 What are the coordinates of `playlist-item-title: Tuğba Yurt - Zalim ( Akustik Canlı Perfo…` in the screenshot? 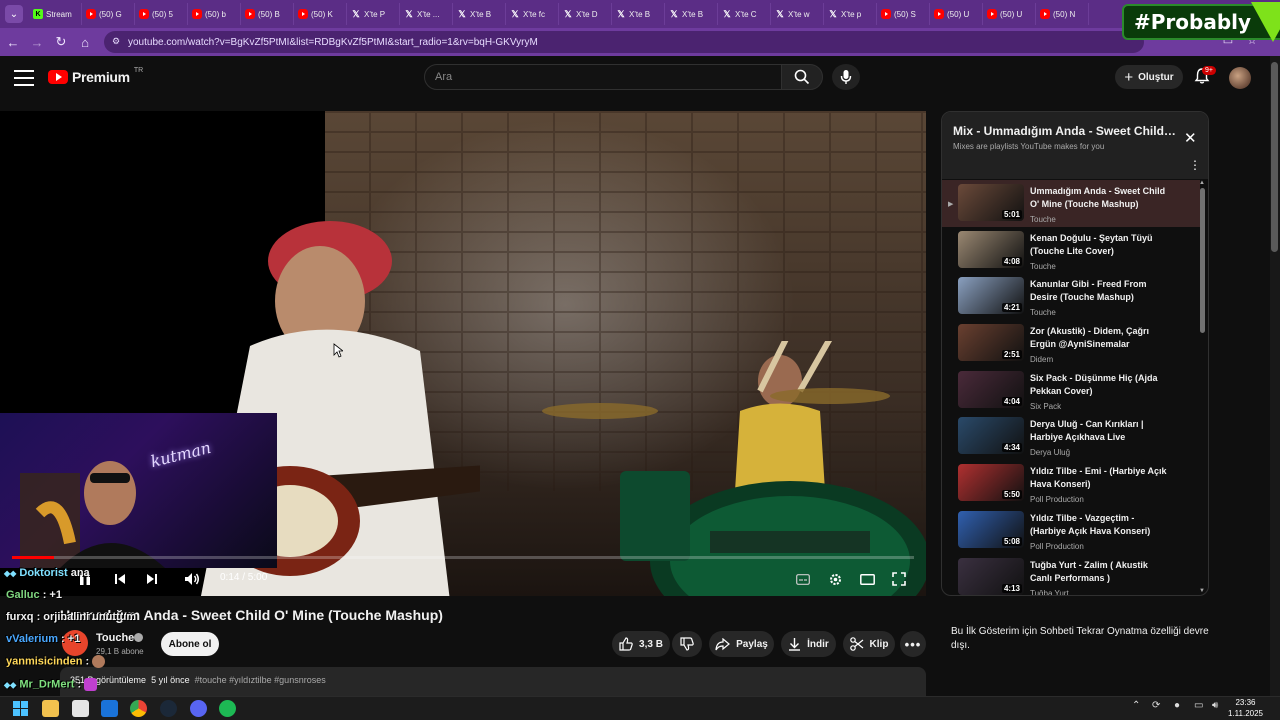 It's located at (1100, 572).